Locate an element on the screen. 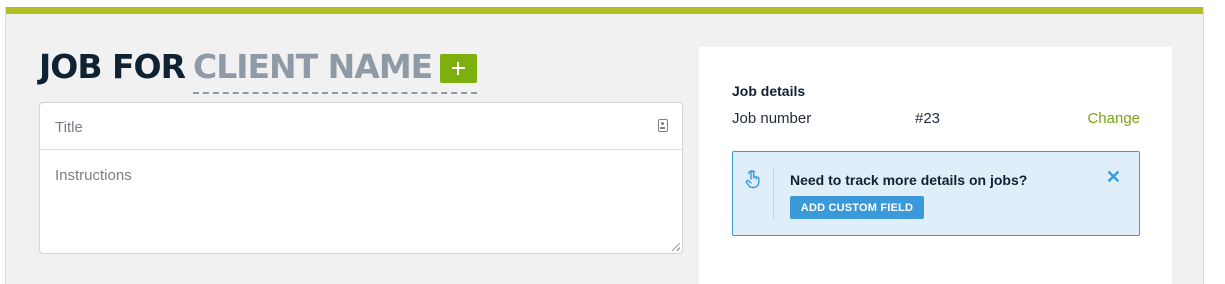 This screenshot has width=1225, height=284. top-accent-bar is located at coordinates (604, 10).